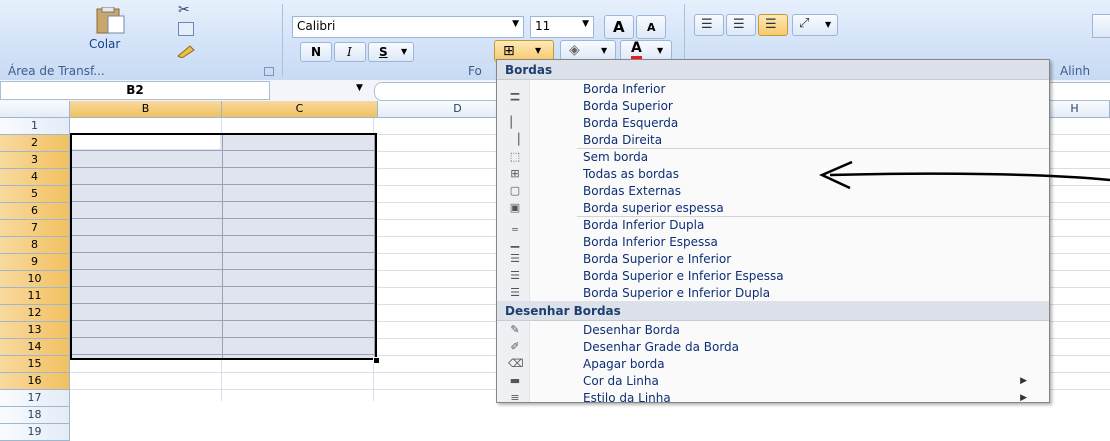  Describe the element at coordinates (184, 10) in the screenshot. I see `cut-icon: ✂` at that location.